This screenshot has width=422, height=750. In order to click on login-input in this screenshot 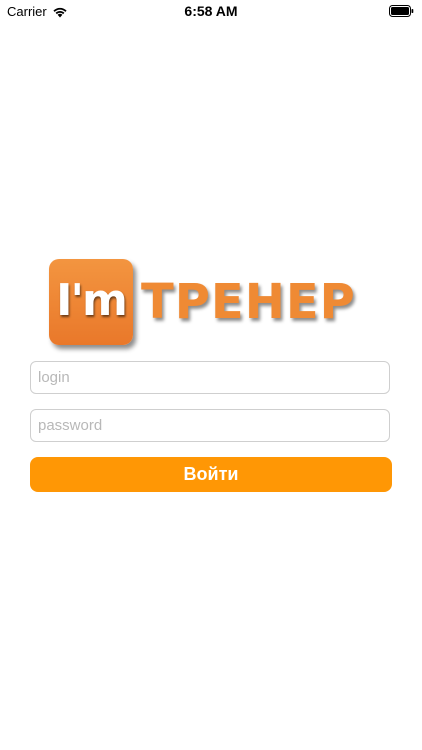, I will do `click(210, 377)`.